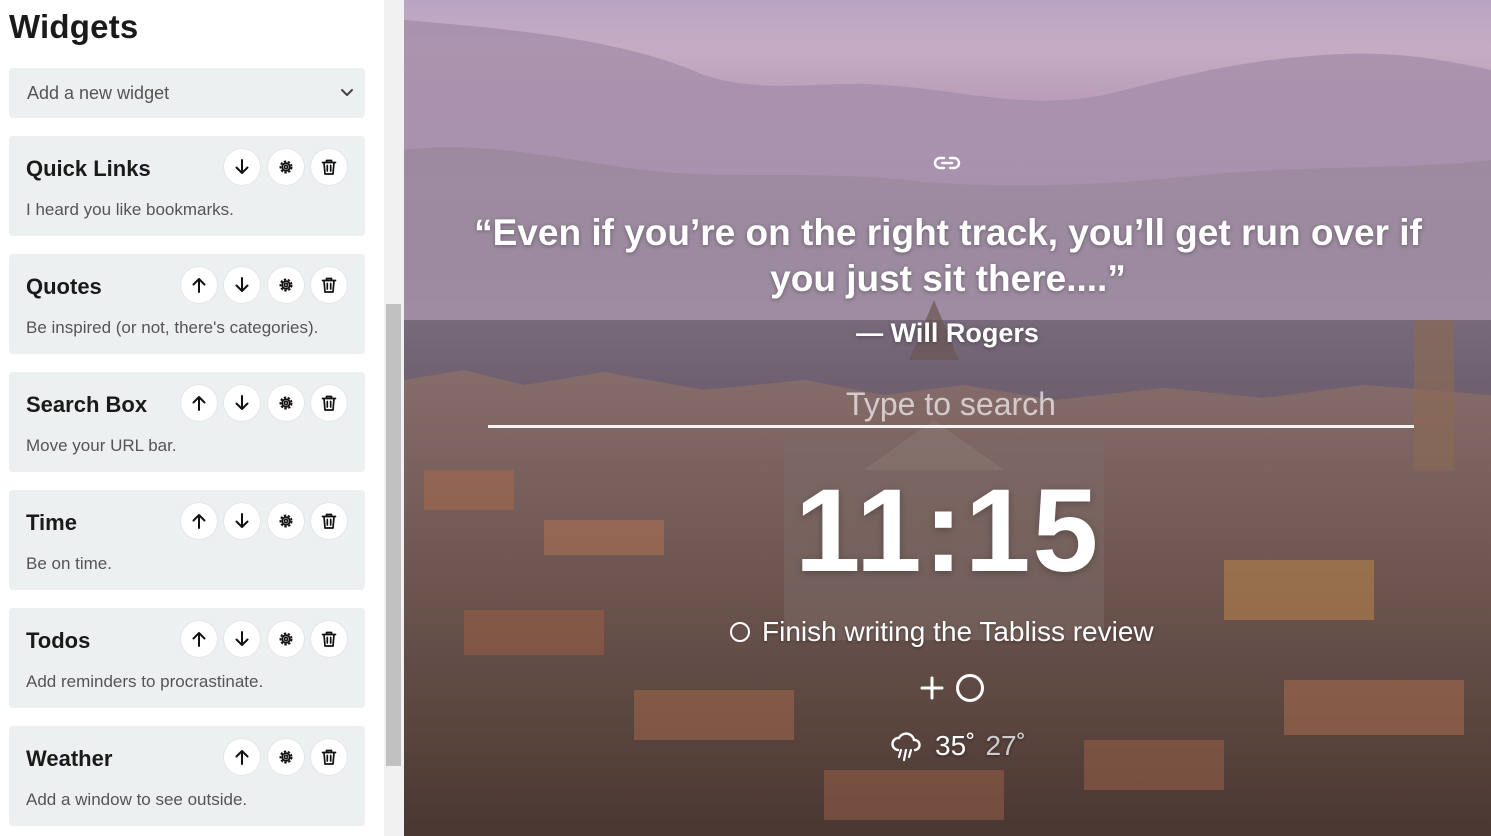 The height and width of the screenshot is (836, 1491). Describe the element at coordinates (951, 406) in the screenshot. I see `search-input` at that location.